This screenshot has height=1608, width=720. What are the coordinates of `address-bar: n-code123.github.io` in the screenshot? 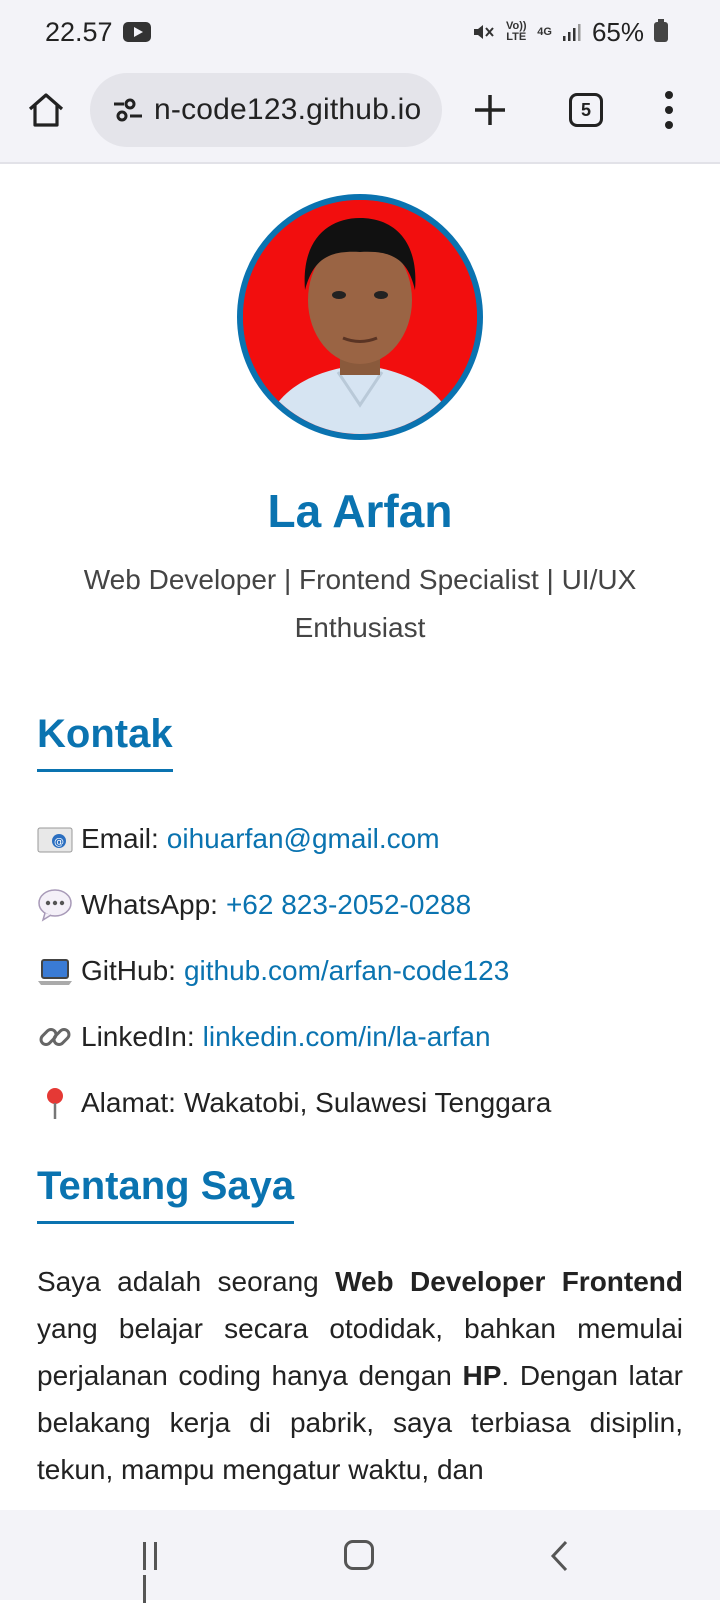 It's located at (266, 110).